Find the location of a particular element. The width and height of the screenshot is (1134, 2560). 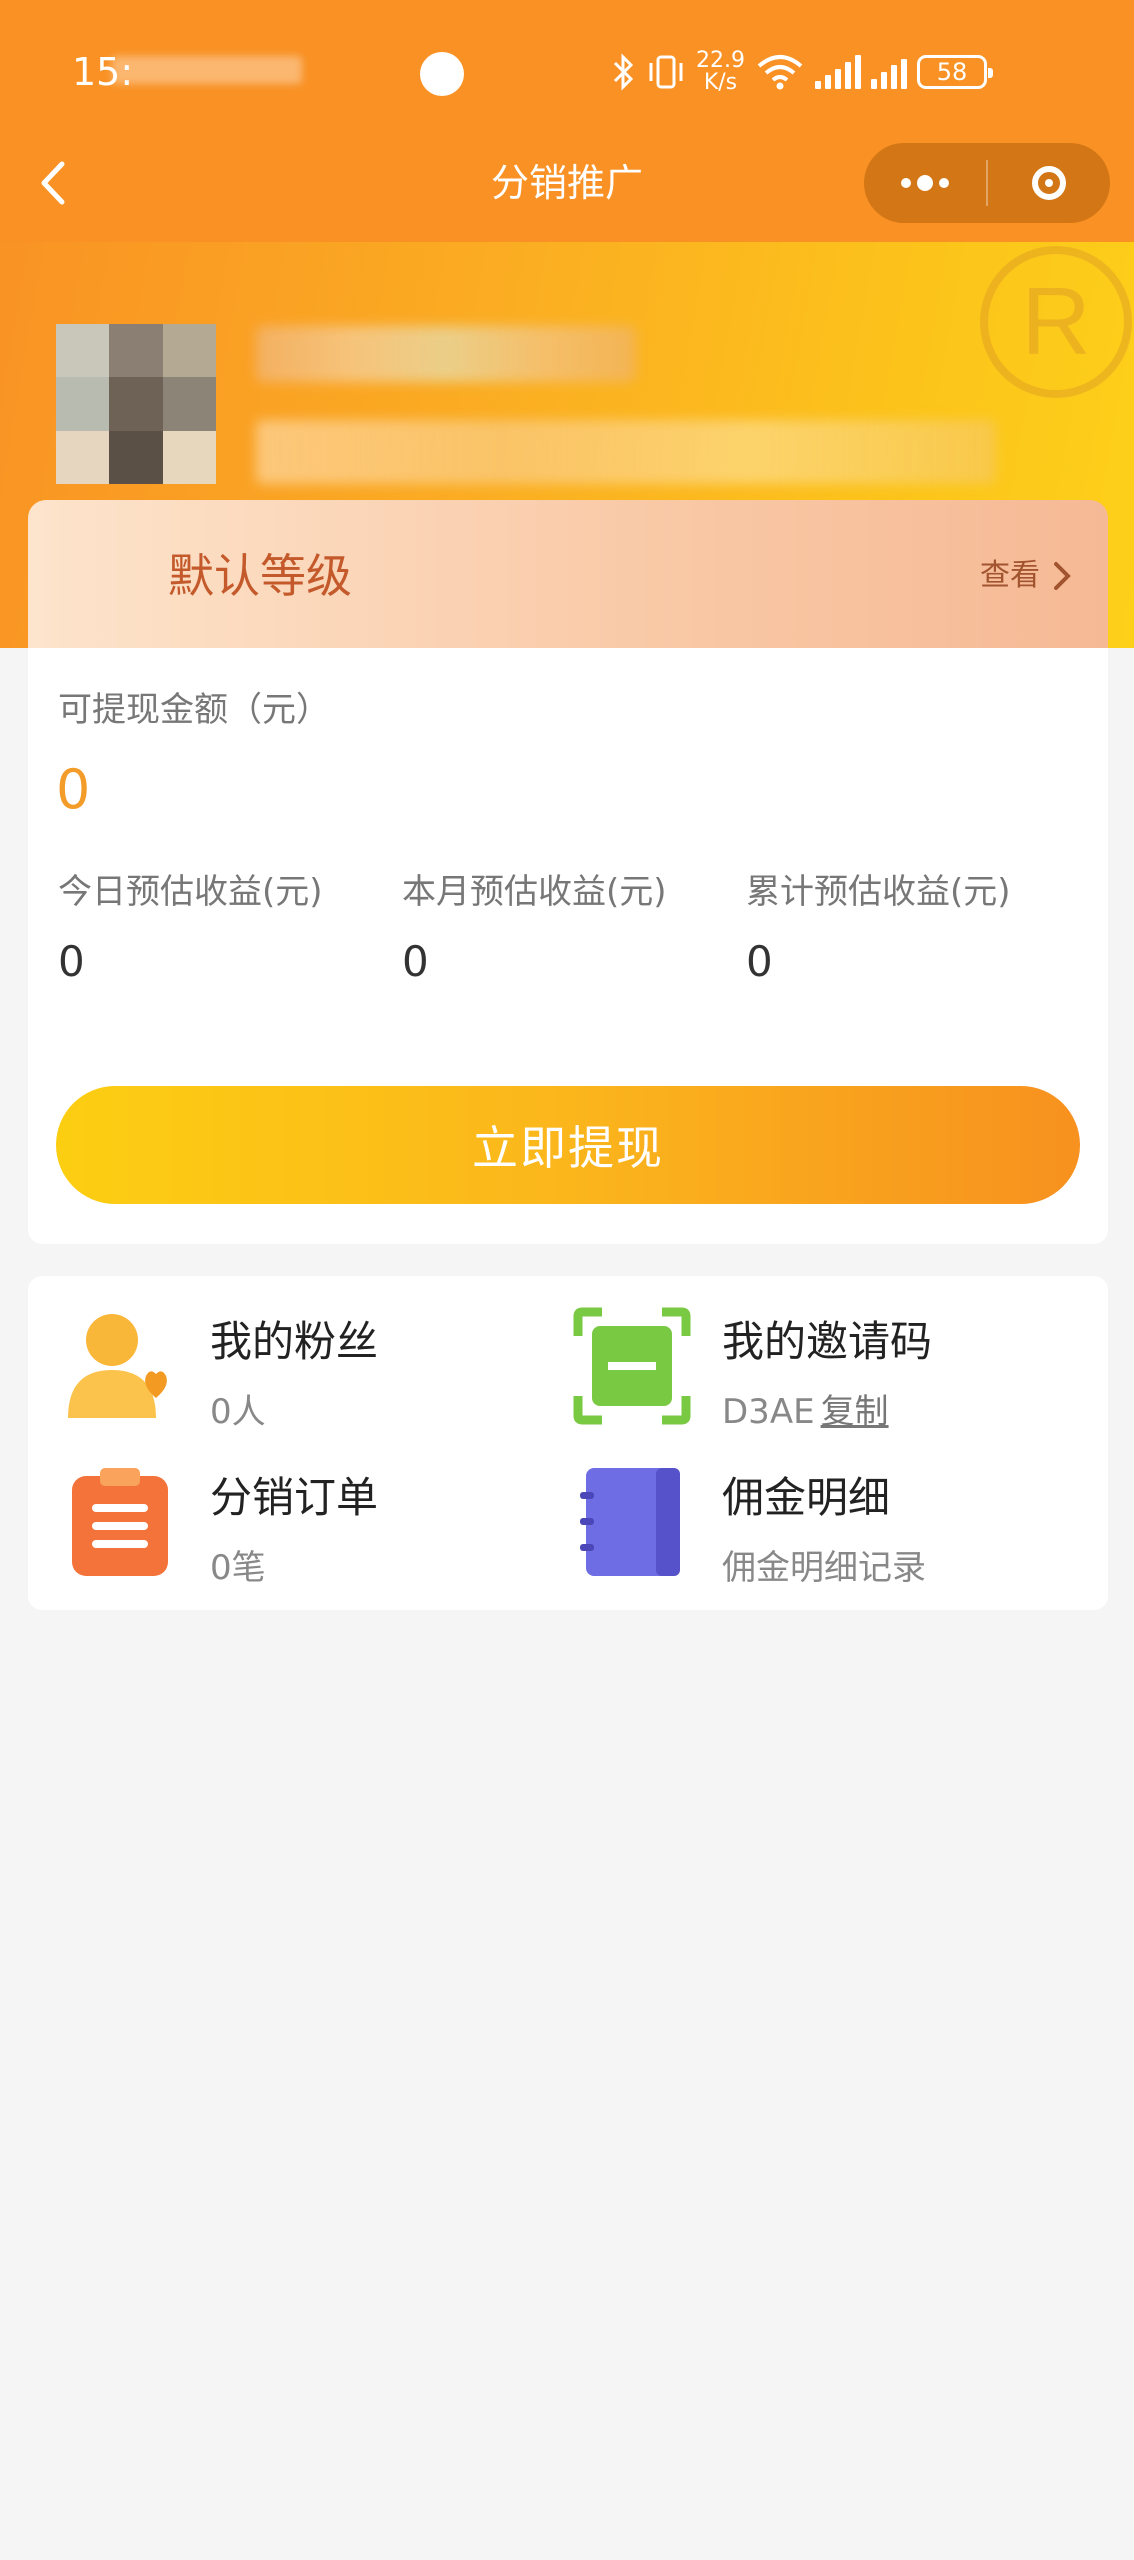

fans-icon is located at coordinates (117, 1366).